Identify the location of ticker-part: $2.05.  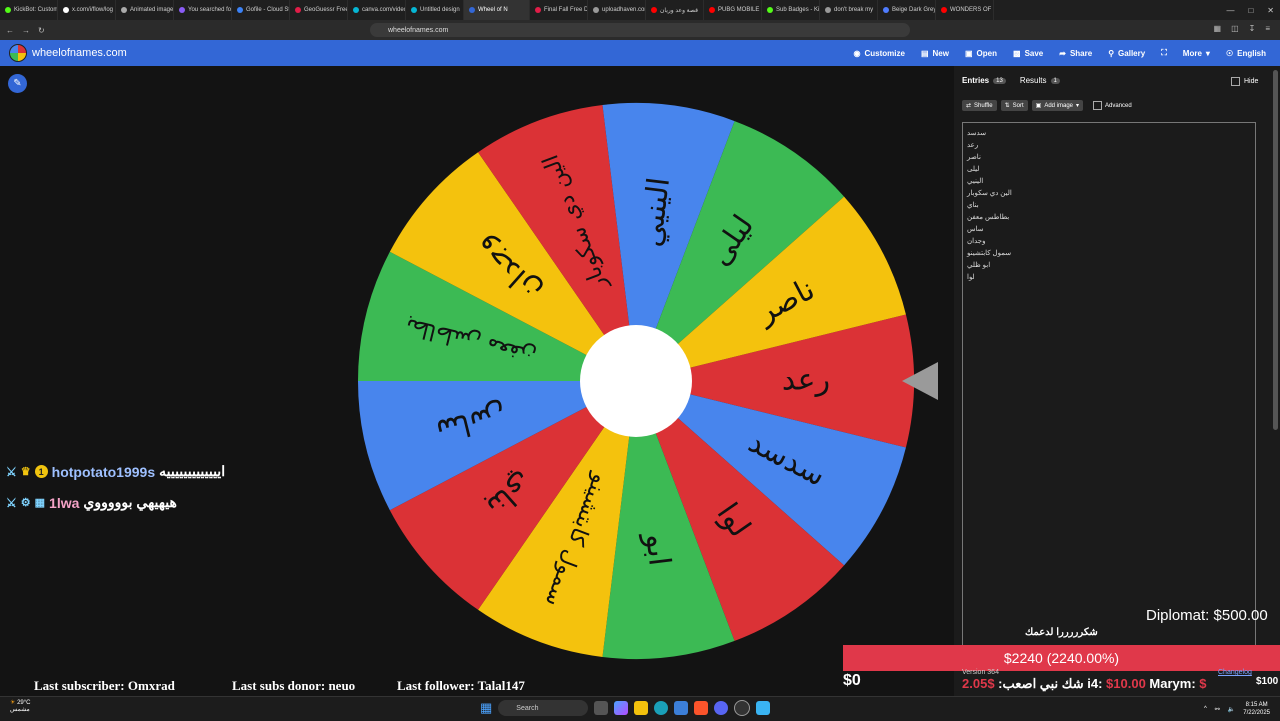
(978, 683).